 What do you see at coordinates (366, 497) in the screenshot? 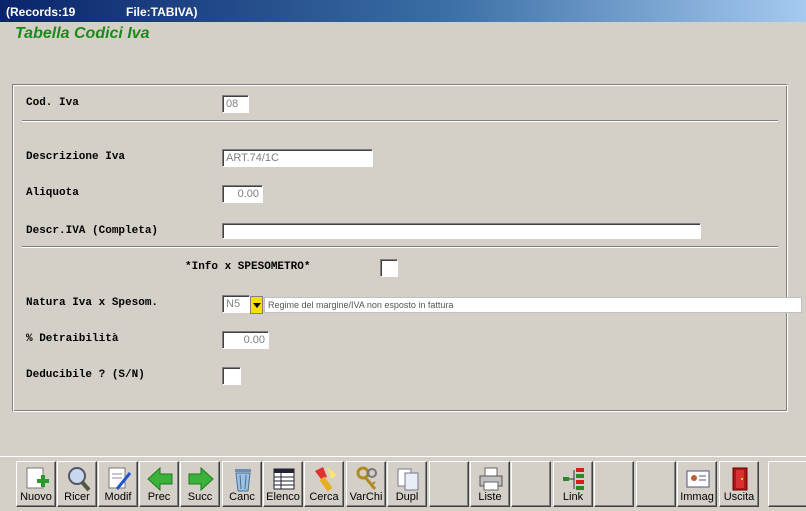
I see `button-label: VarChi` at bounding box center [366, 497].